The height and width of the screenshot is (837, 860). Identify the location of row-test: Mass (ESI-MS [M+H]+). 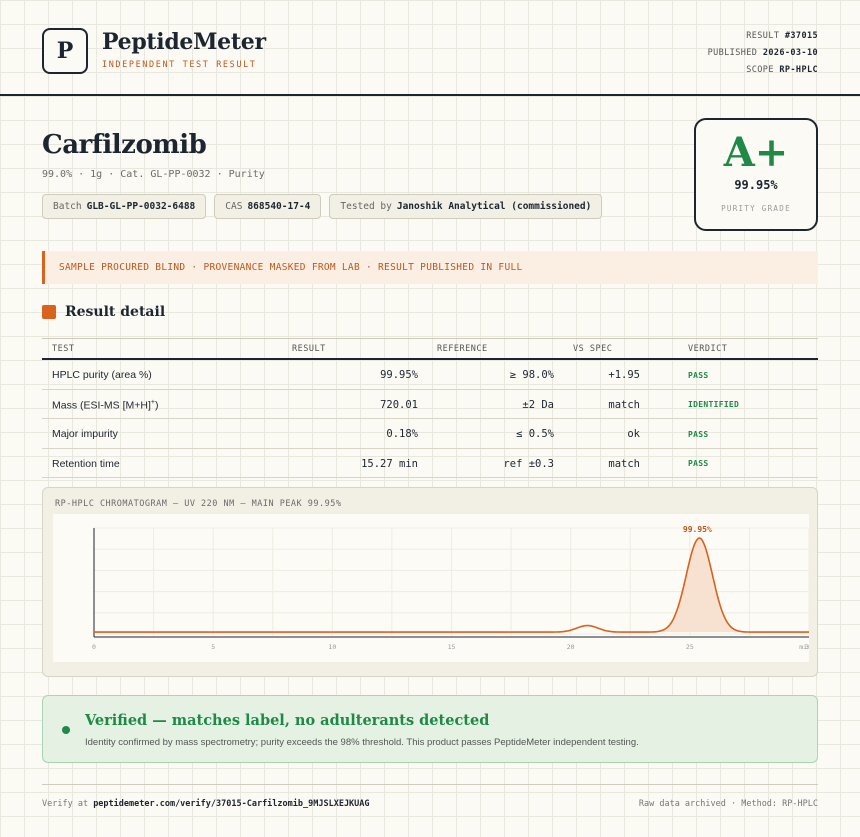
(105, 405).